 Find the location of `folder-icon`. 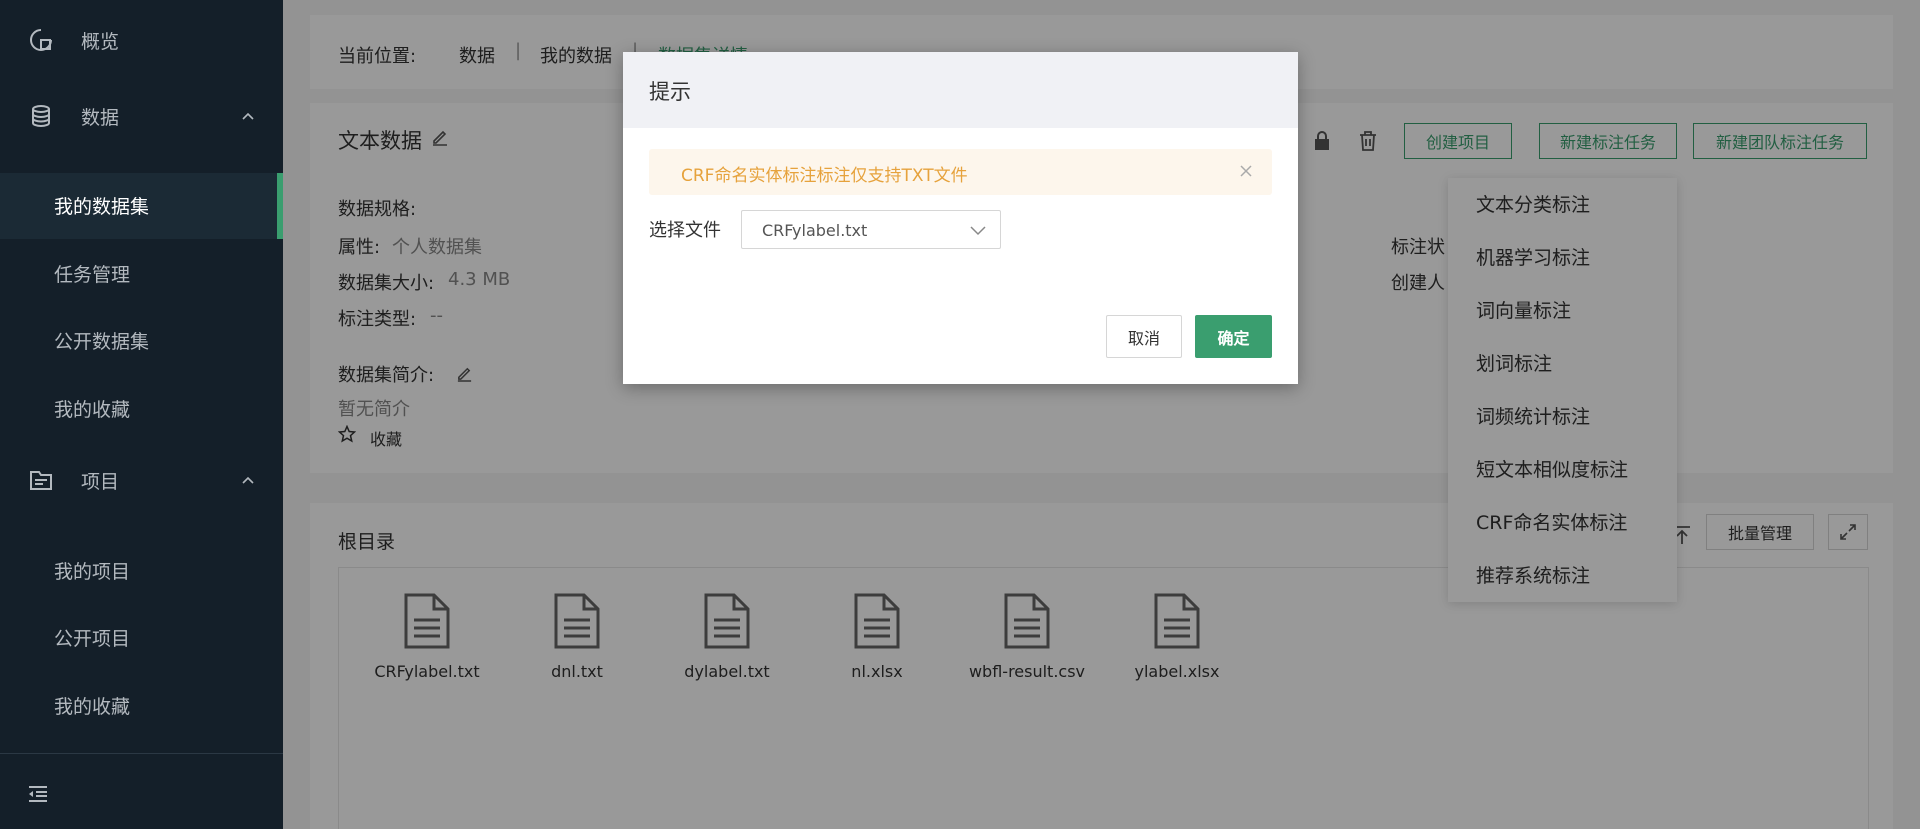

folder-icon is located at coordinates (41, 480).